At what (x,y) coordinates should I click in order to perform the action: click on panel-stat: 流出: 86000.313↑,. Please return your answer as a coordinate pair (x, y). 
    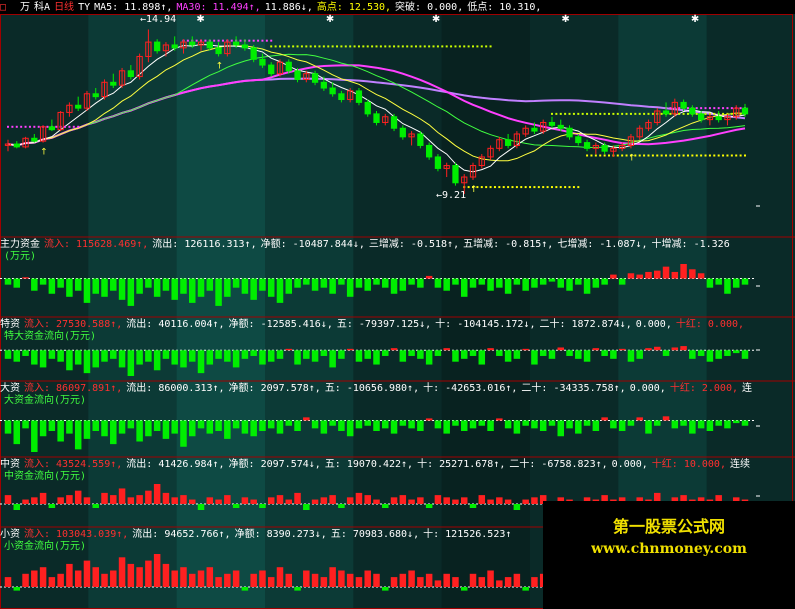
    Looking at the image, I should click on (175, 388).